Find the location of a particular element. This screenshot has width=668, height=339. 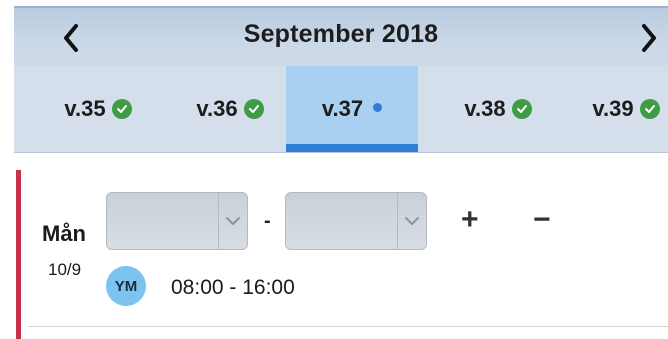

tab-week-38: v.38 is located at coordinates (498, 109).